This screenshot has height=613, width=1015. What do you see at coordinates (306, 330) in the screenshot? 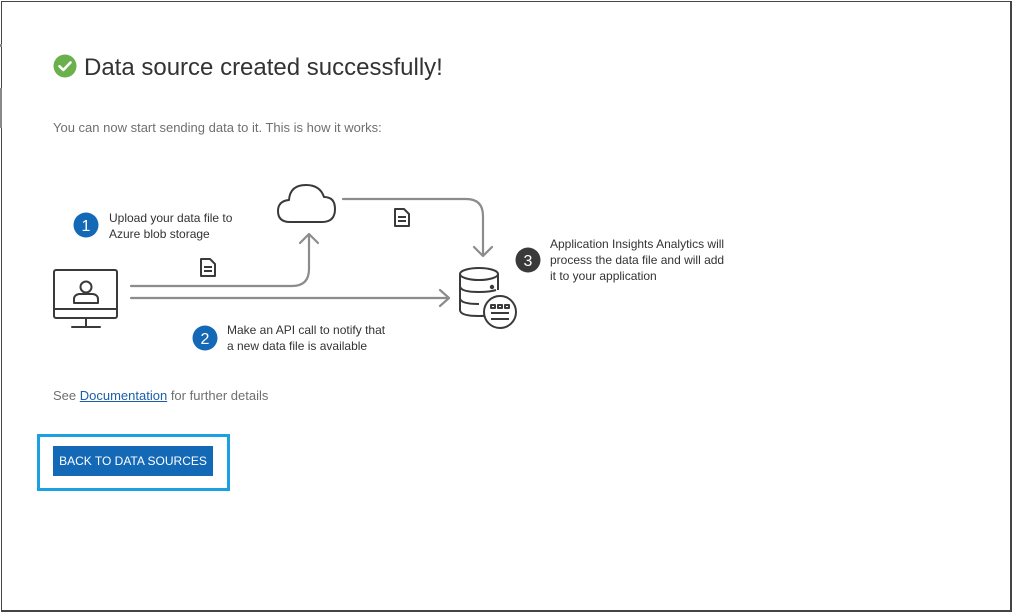
I see `step-2-line: Make an API call to notify that` at bounding box center [306, 330].